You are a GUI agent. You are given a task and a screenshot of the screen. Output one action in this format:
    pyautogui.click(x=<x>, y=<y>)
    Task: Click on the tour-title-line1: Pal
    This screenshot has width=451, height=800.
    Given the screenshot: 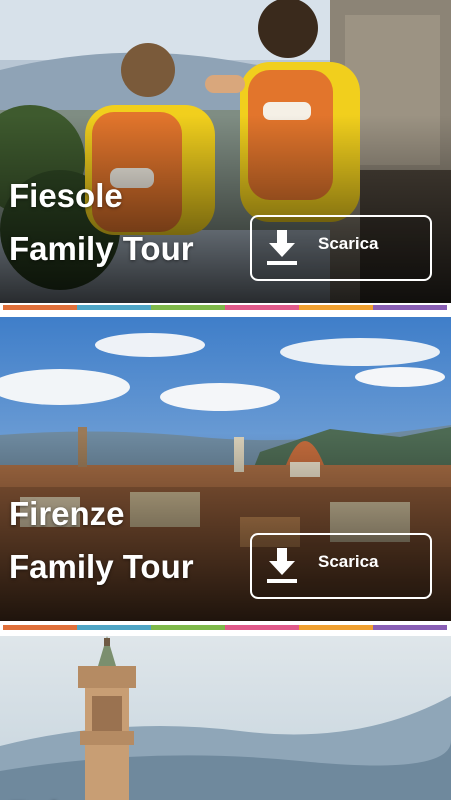 What is the action you would take?
    pyautogui.click(x=34, y=793)
    